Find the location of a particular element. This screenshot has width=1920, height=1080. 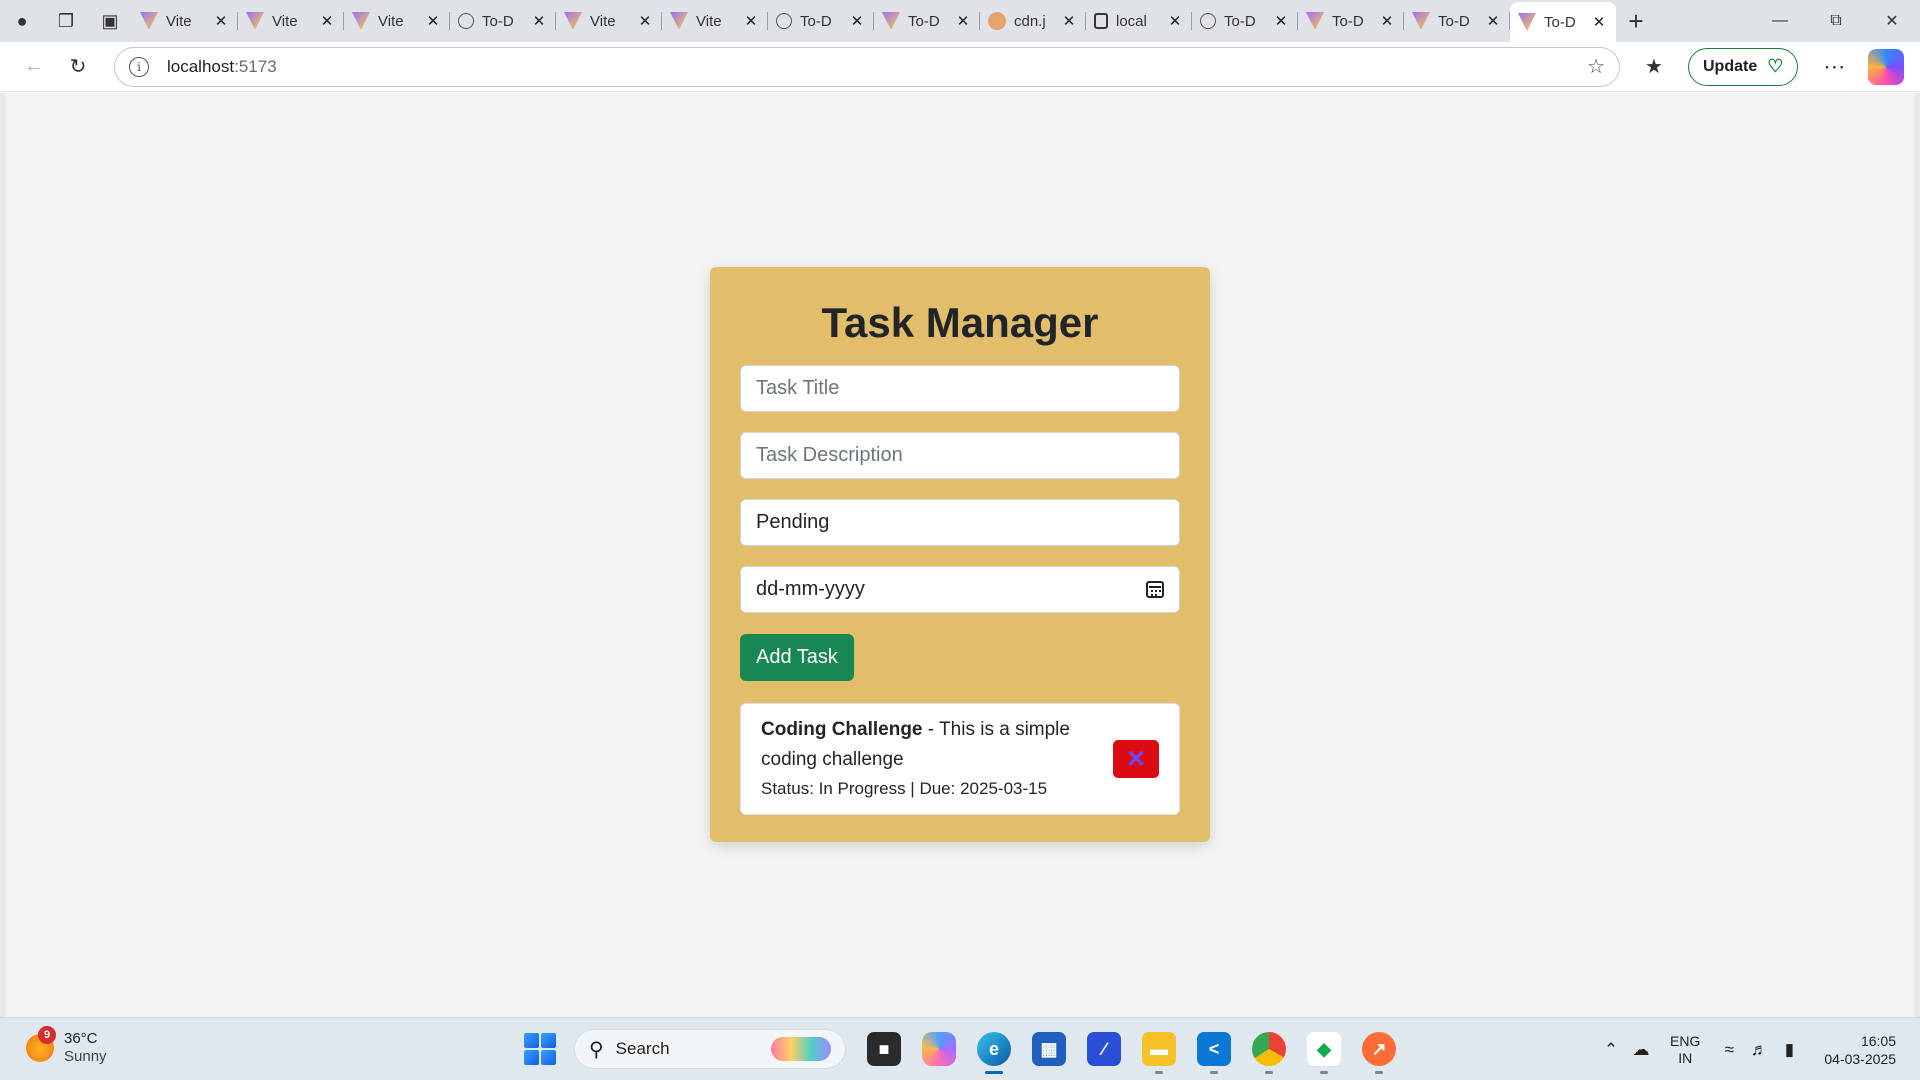

vscode-icon: < is located at coordinates (1214, 1053).